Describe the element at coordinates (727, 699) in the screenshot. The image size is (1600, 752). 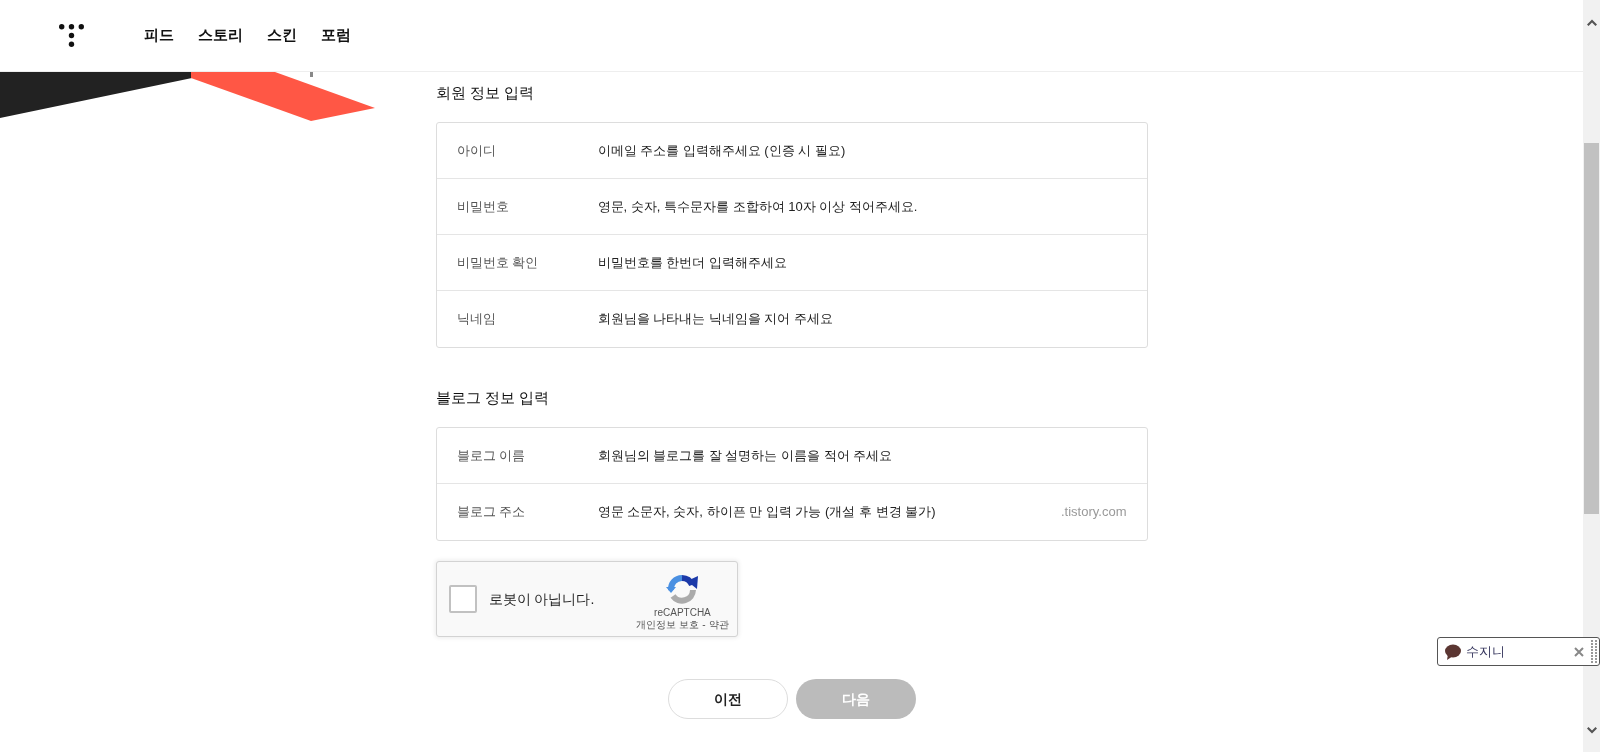
I see `previous-button: 이전` at that location.